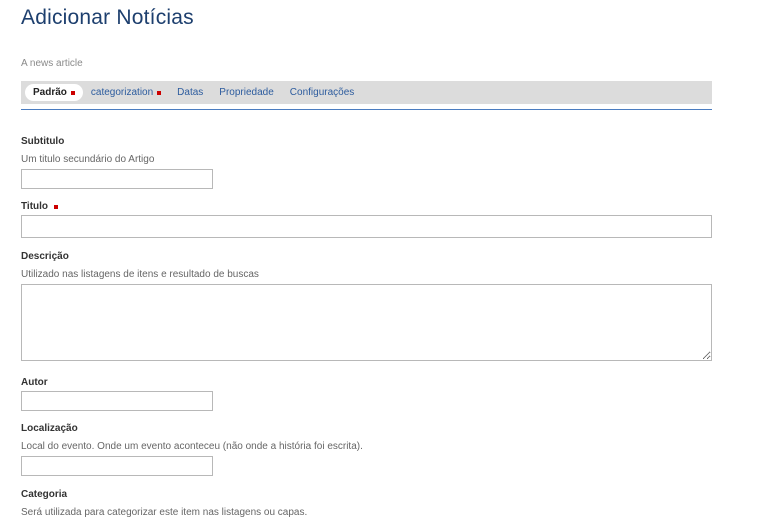 This screenshot has width=768, height=518. I want to click on description-textarea, so click(366, 322).